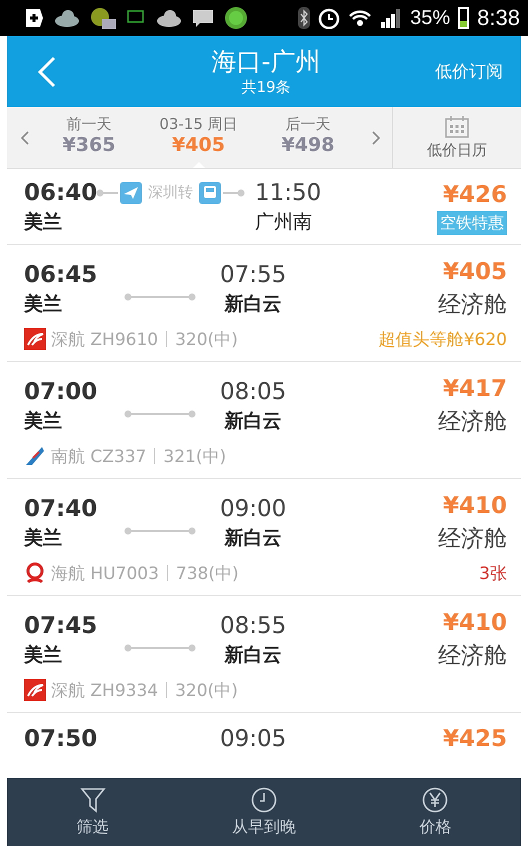  I want to click on arrival-time: 07:55, so click(253, 275).